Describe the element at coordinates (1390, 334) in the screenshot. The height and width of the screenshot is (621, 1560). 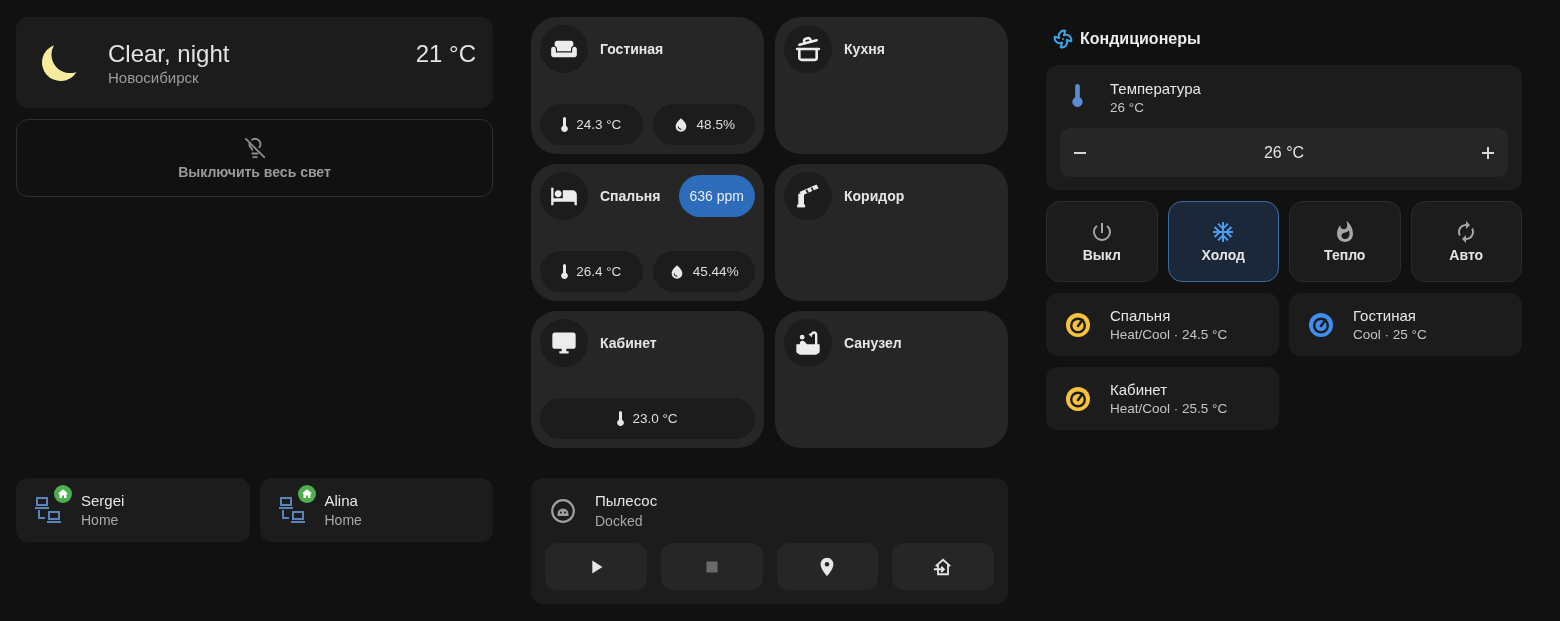
I see `unit-state: Cool · 25 °C` at that location.